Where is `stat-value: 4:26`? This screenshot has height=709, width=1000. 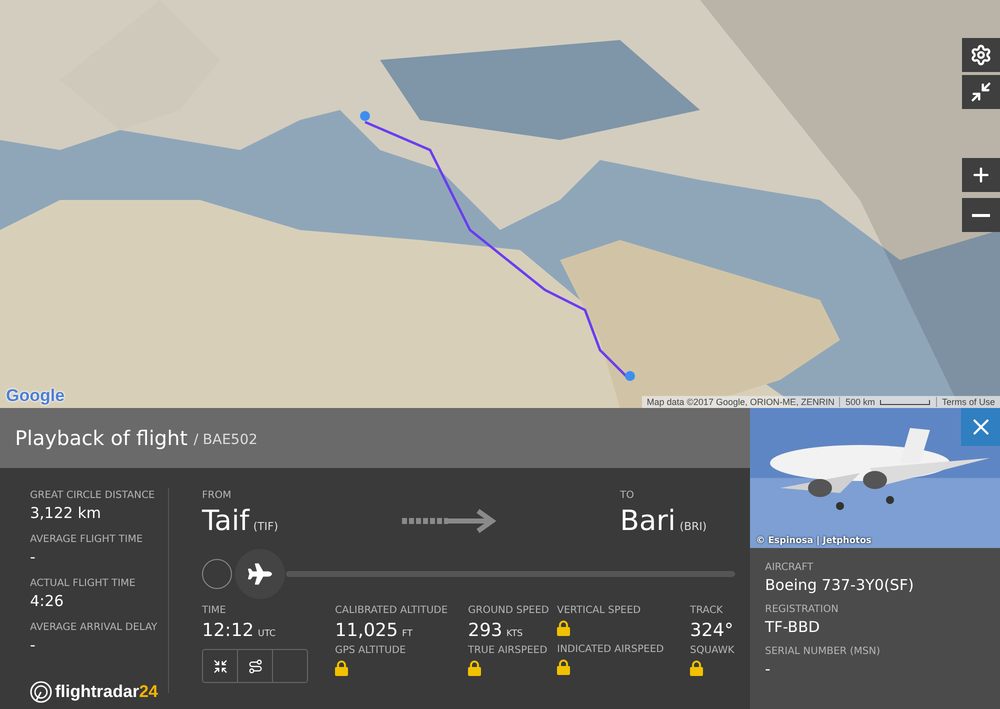
stat-value: 4:26 is located at coordinates (47, 601).